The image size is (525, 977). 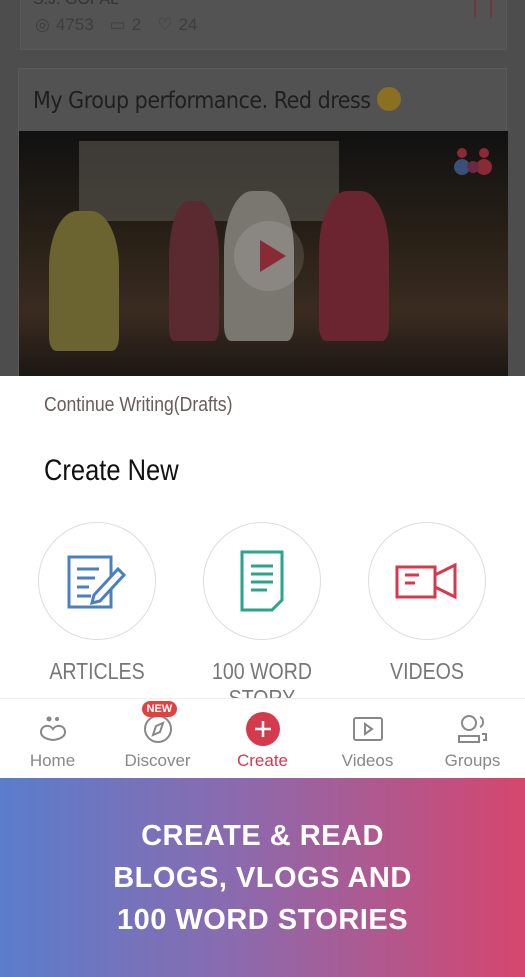 I want to click on option-articles: ARTICLES, so click(x=97, y=603).